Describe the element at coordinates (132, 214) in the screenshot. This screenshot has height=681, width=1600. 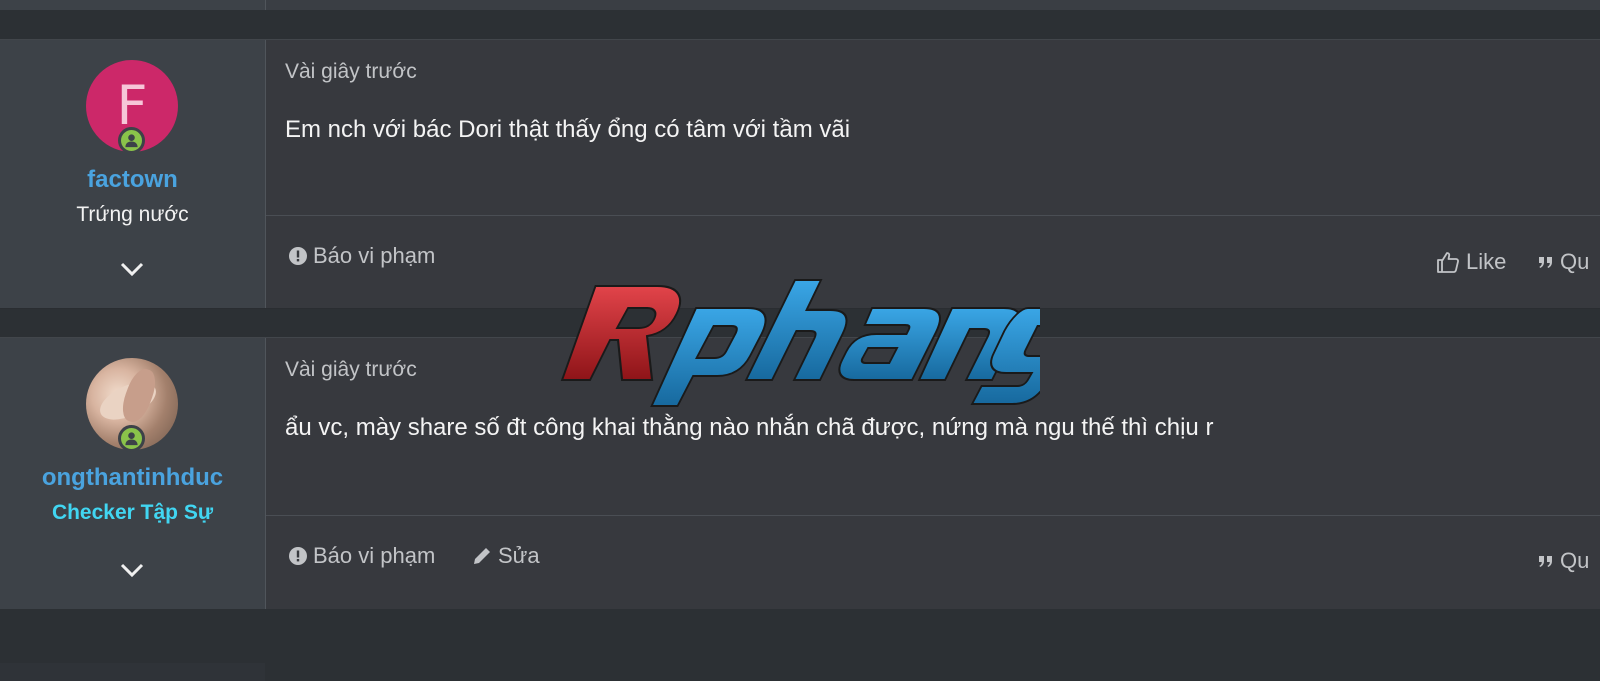
I see `user-title: Trứng nước` at that location.